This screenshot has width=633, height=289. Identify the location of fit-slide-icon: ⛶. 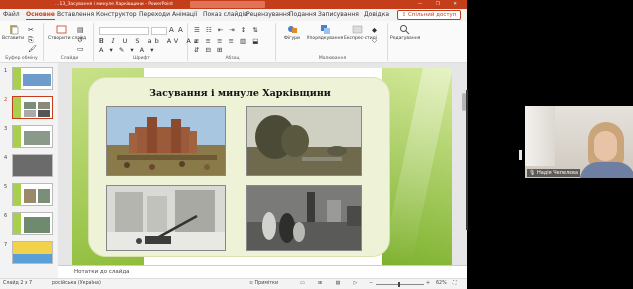
(454, 284).